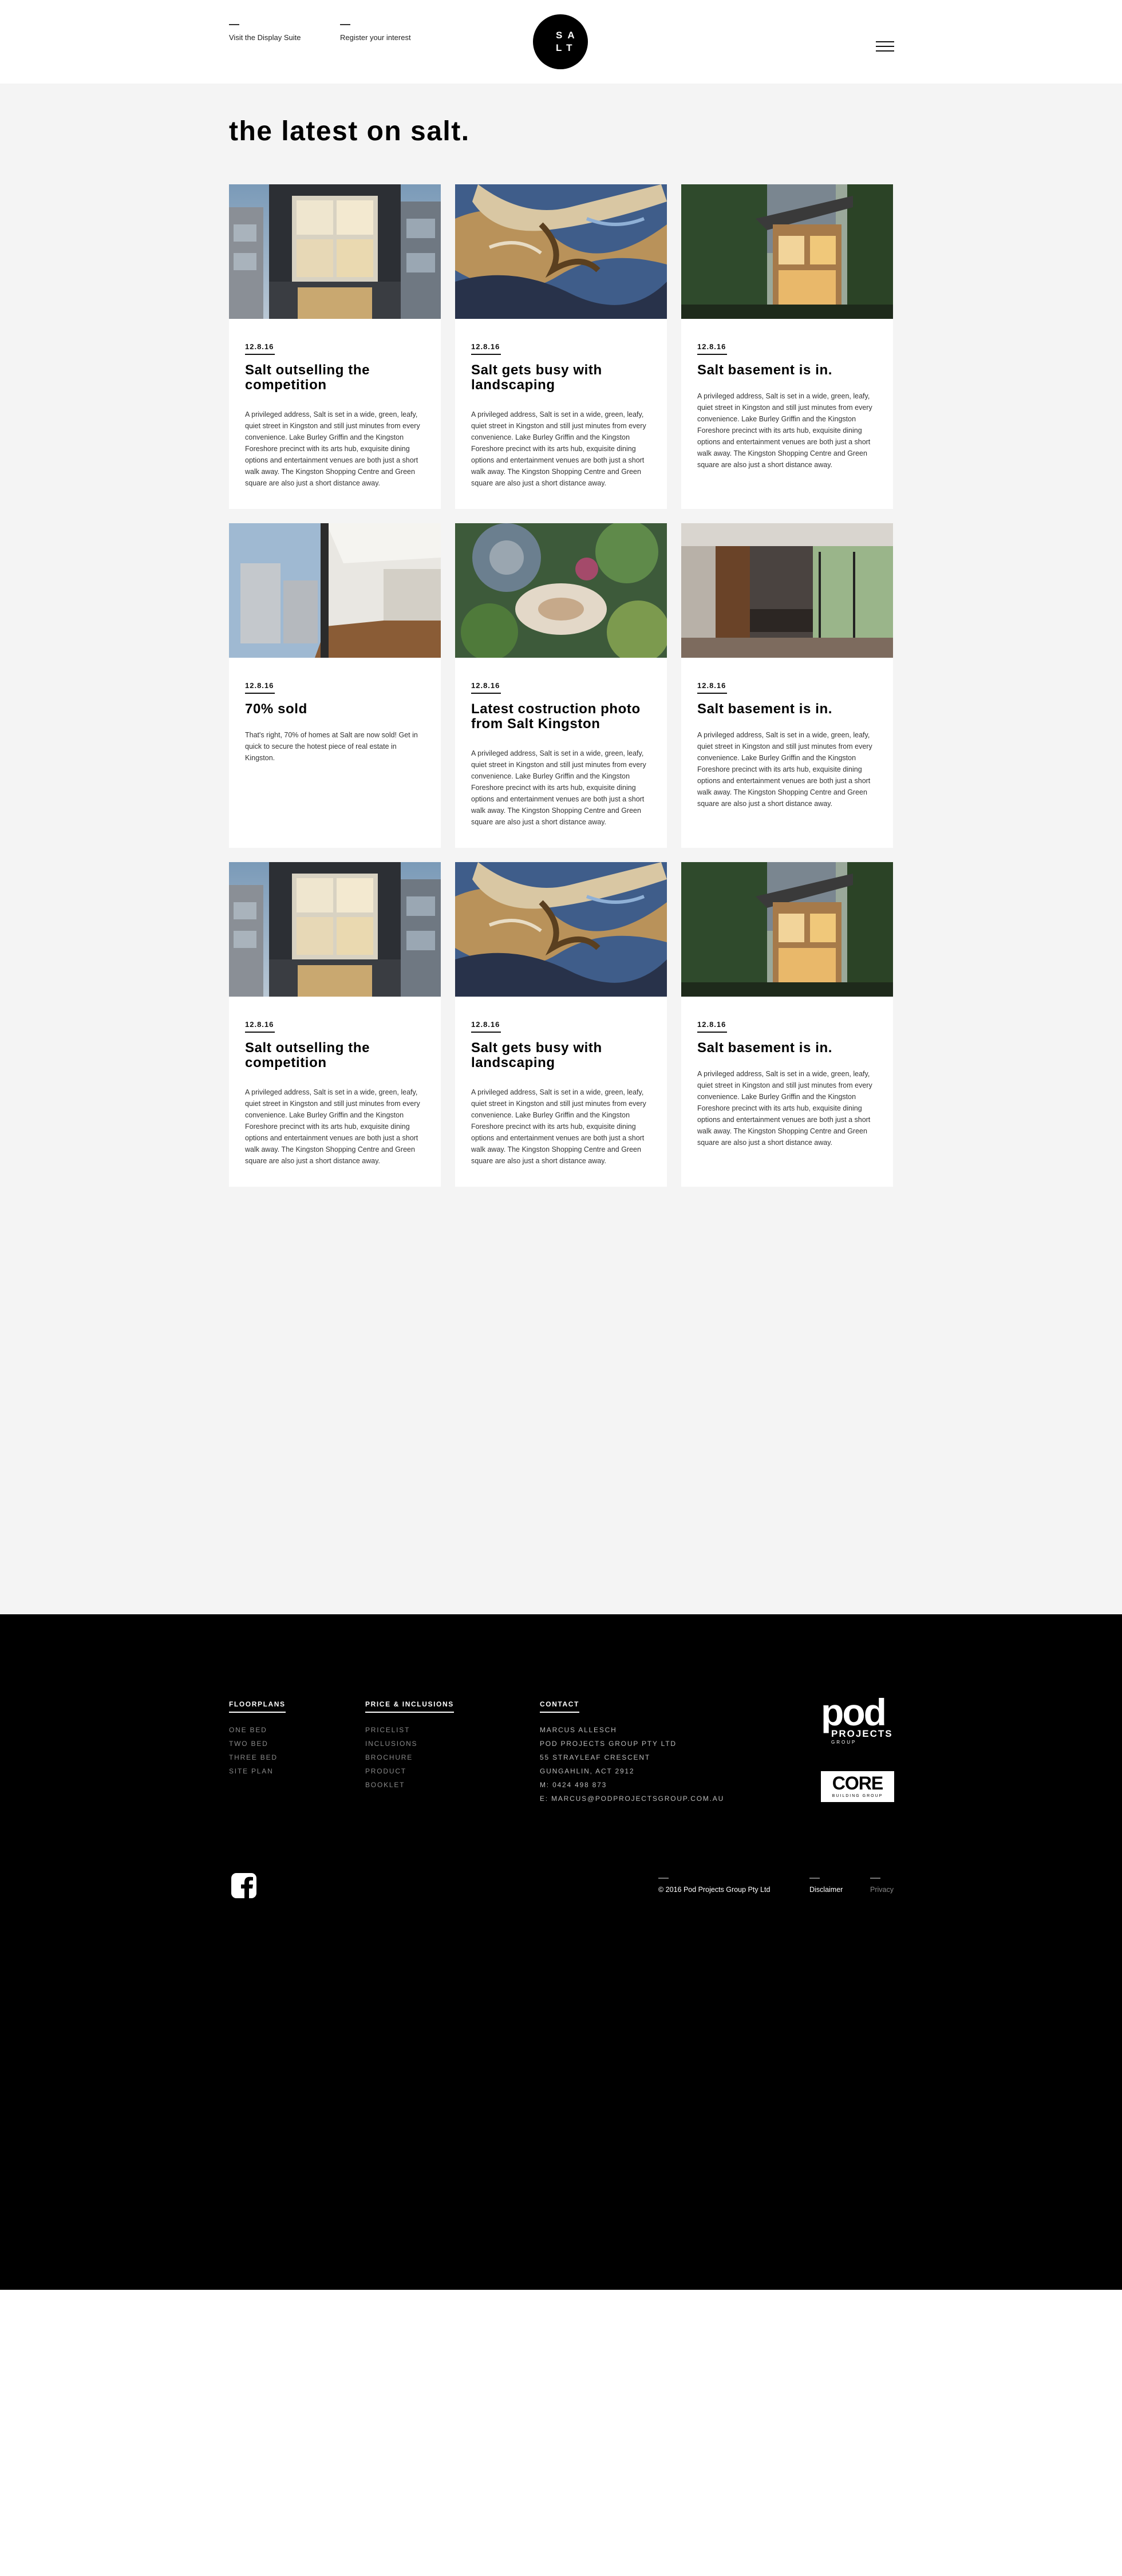 The width and height of the screenshot is (1122, 2576). I want to click on salt-logo: SA LT, so click(560, 41).